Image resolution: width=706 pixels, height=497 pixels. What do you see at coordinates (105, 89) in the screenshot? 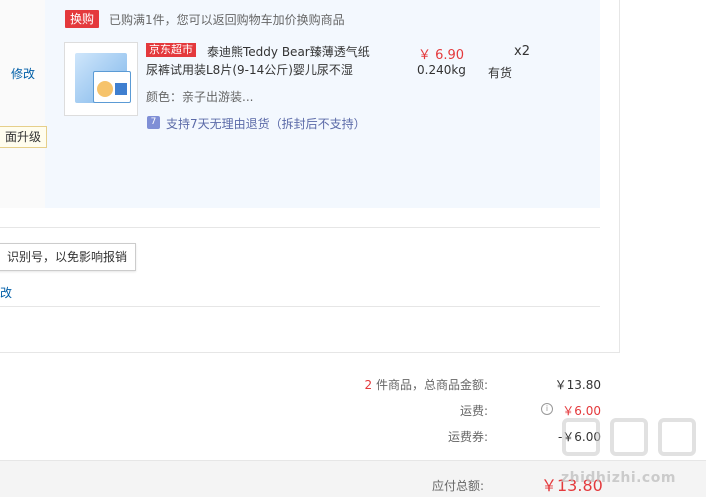
I see `bear-shape` at bounding box center [105, 89].